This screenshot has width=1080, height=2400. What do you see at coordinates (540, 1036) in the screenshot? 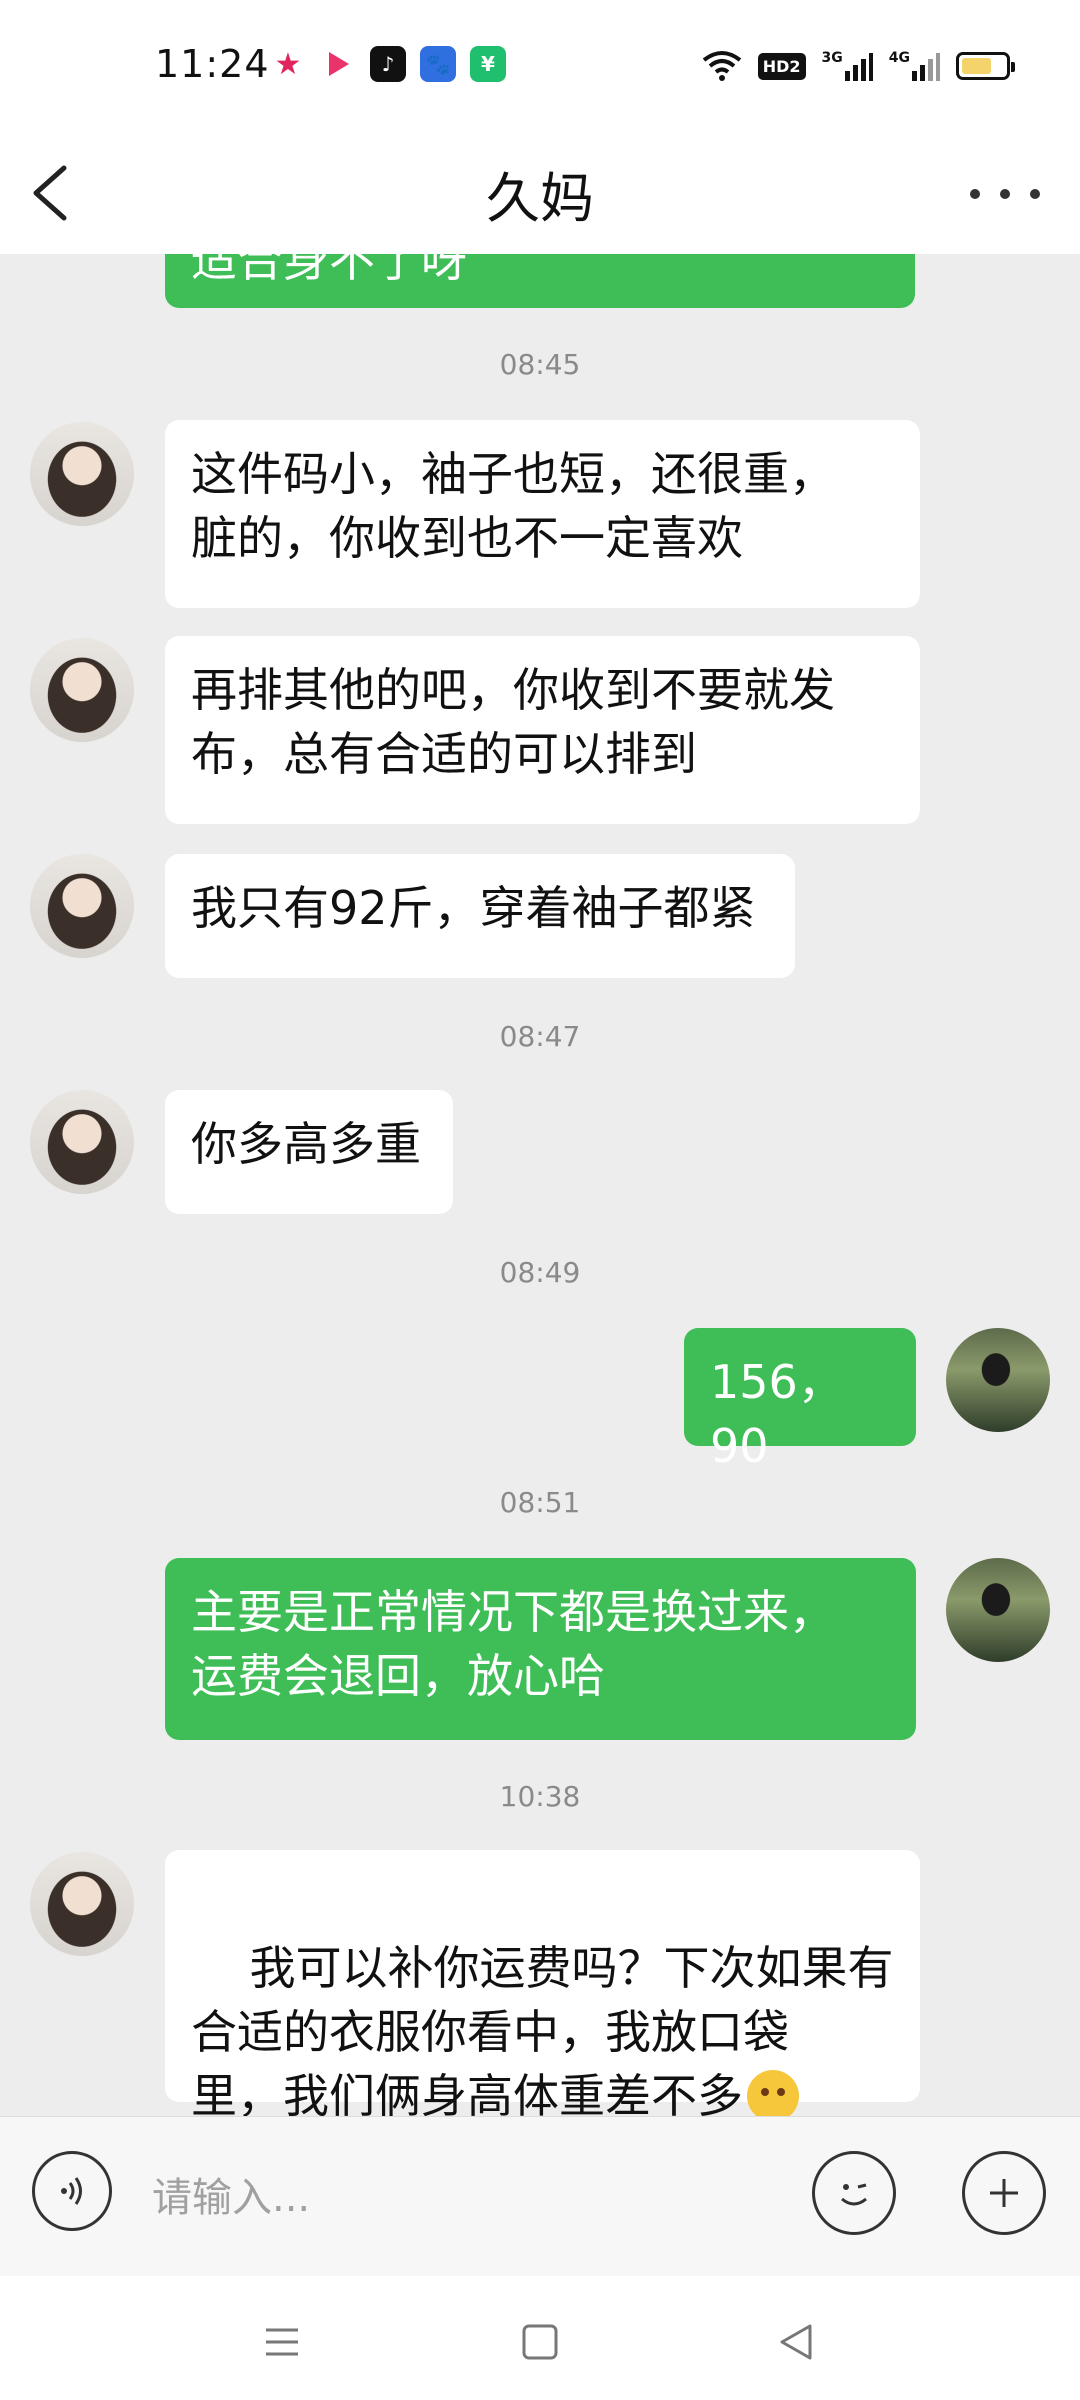
I see `message-timestamp: 08:47` at bounding box center [540, 1036].